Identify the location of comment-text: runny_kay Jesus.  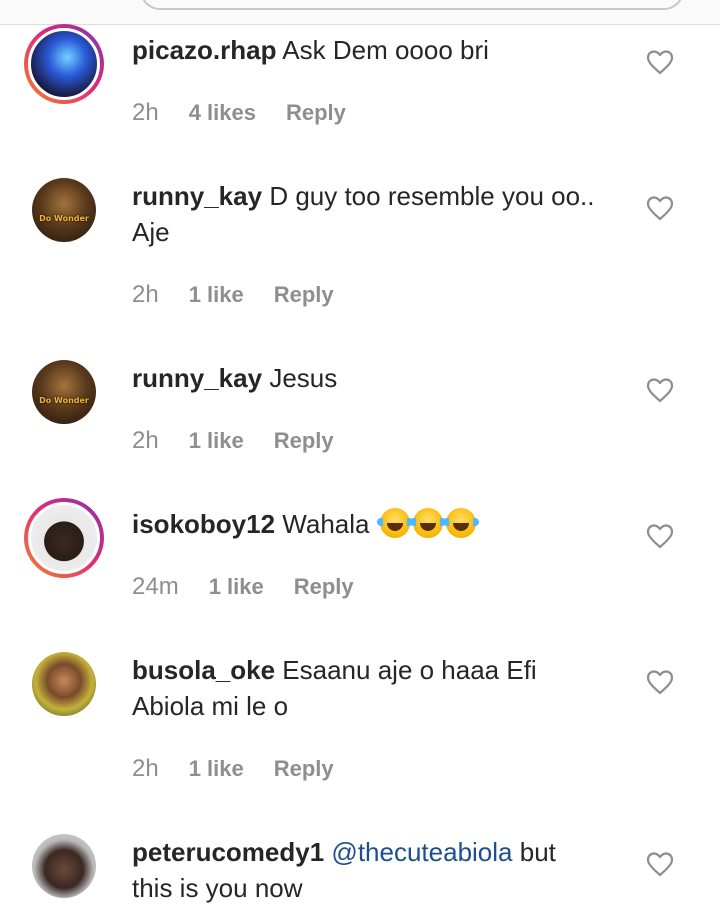
(382, 378).